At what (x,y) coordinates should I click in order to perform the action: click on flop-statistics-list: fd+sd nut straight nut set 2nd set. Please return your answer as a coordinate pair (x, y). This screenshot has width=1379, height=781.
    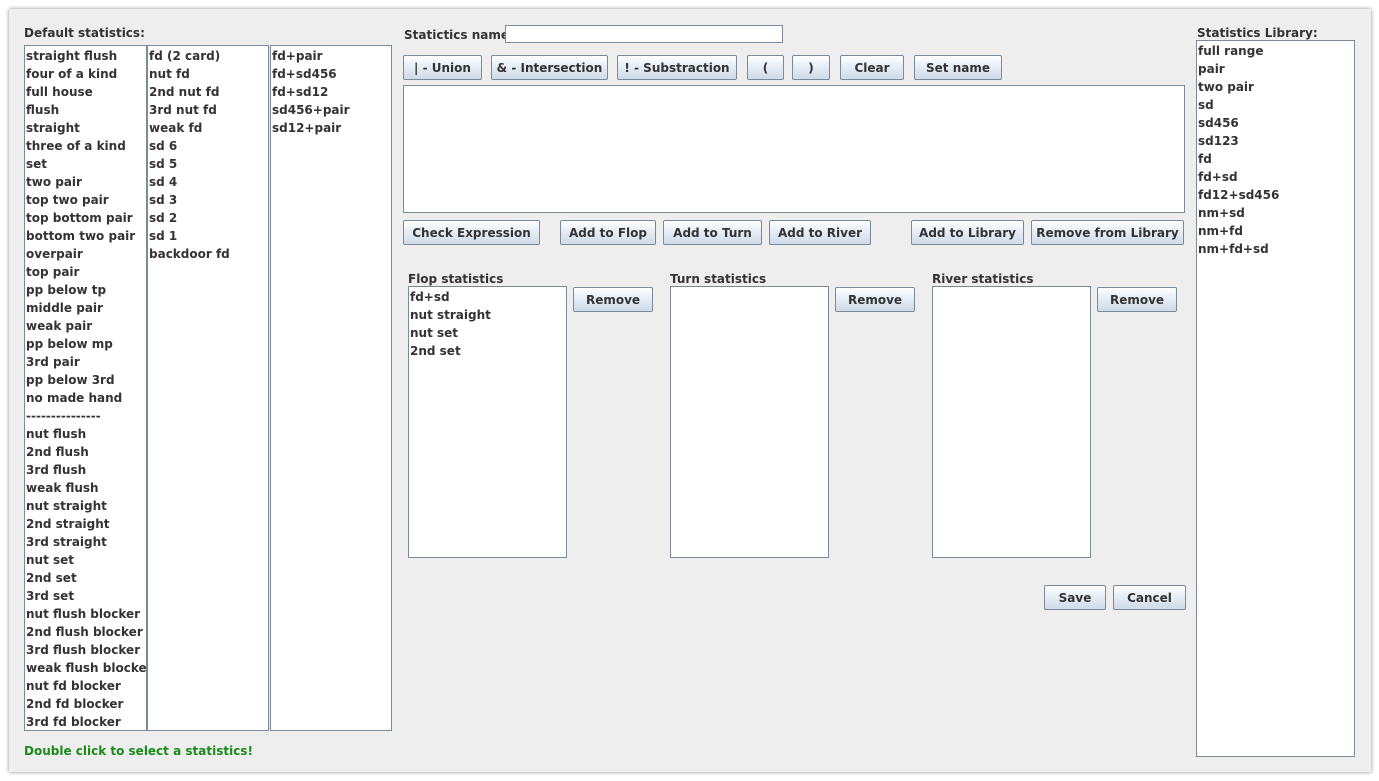
    Looking at the image, I should click on (487, 422).